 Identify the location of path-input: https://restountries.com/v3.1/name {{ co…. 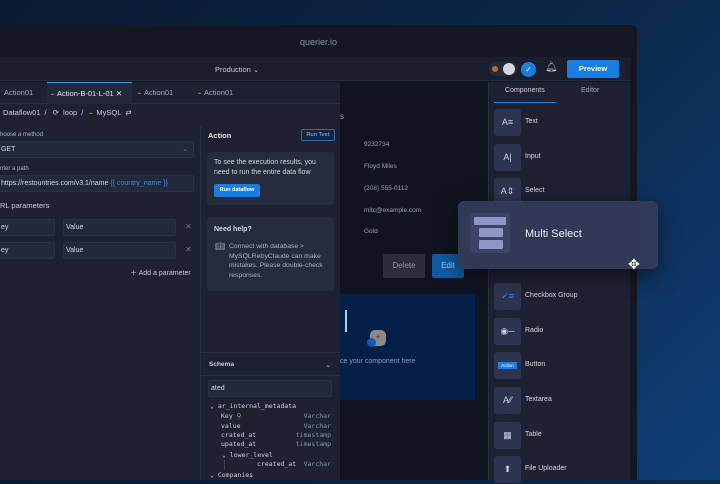
(97, 183).